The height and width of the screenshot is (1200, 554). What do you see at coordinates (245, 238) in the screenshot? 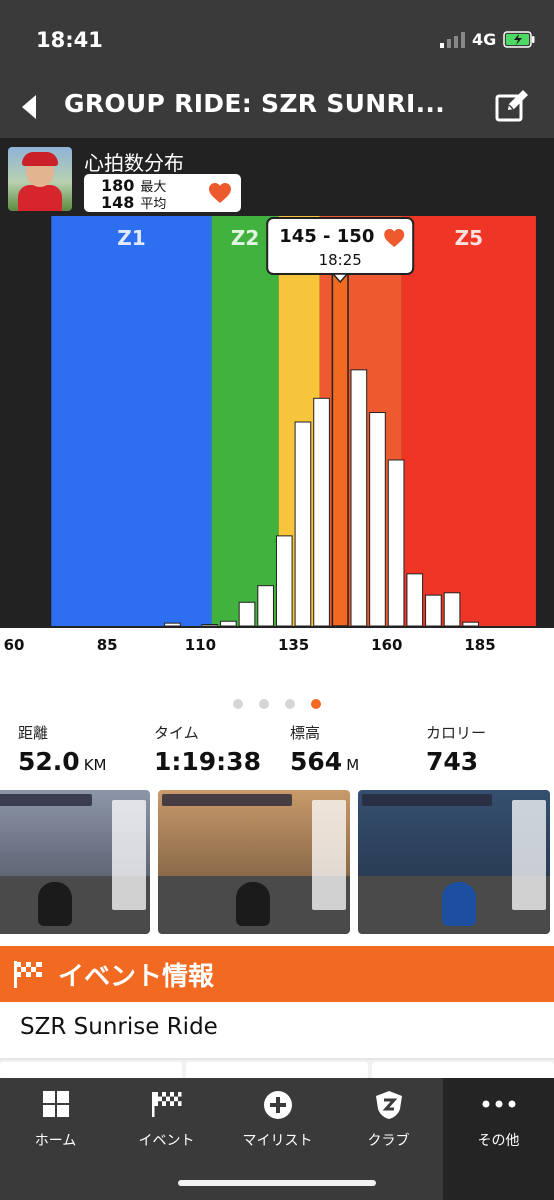
I see `zone-label: Z2` at bounding box center [245, 238].